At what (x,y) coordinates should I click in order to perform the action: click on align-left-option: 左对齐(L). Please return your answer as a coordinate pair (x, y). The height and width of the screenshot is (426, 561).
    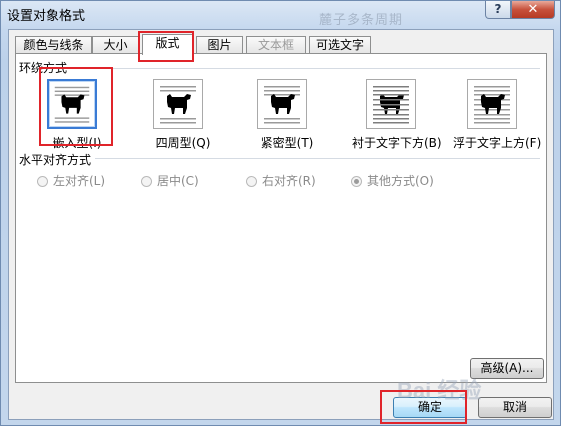
    Looking at the image, I should click on (71, 180).